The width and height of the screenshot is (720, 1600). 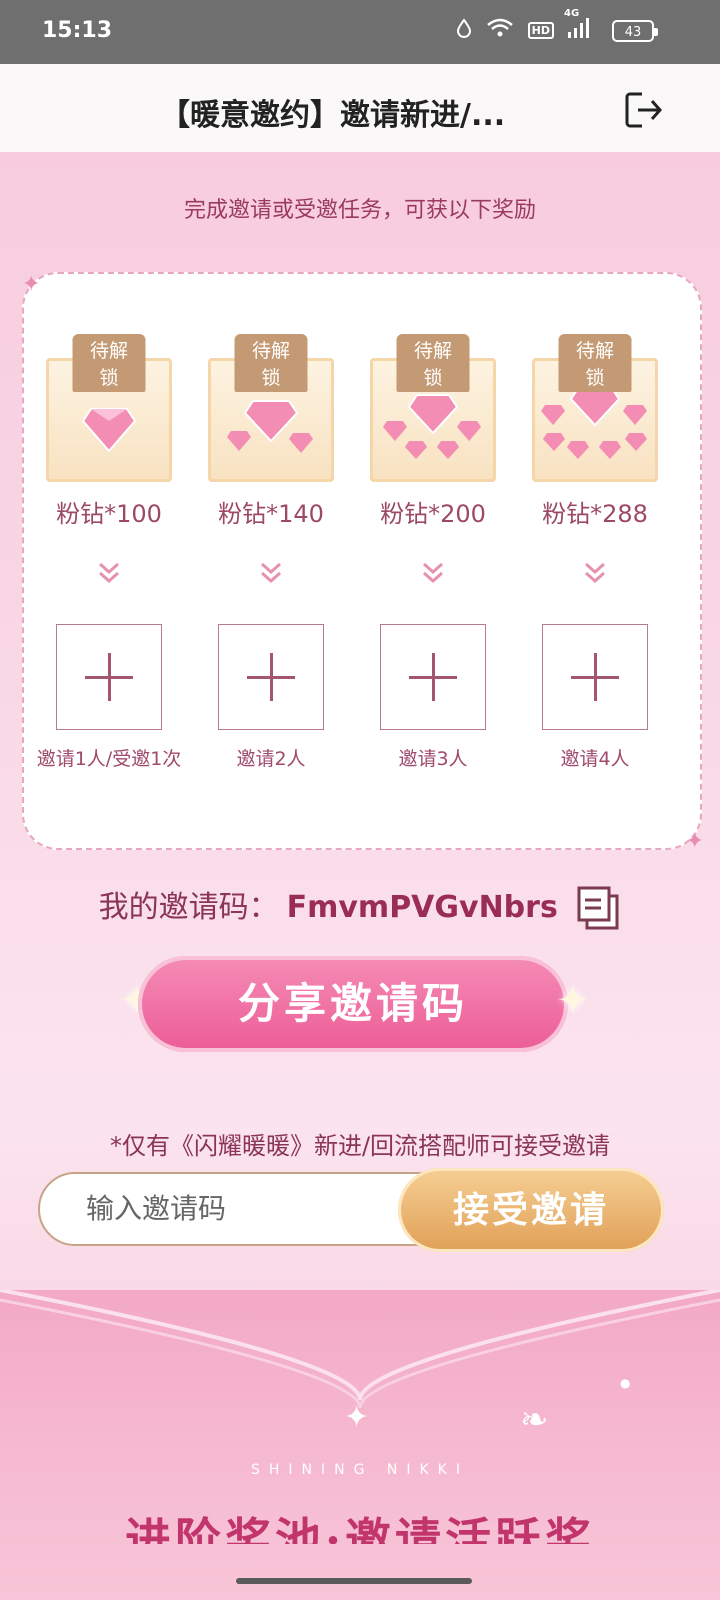 What do you see at coordinates (523, 25) in the screenshot?
I see `status-icons: HD 4G` at bounding box center [523, 25].